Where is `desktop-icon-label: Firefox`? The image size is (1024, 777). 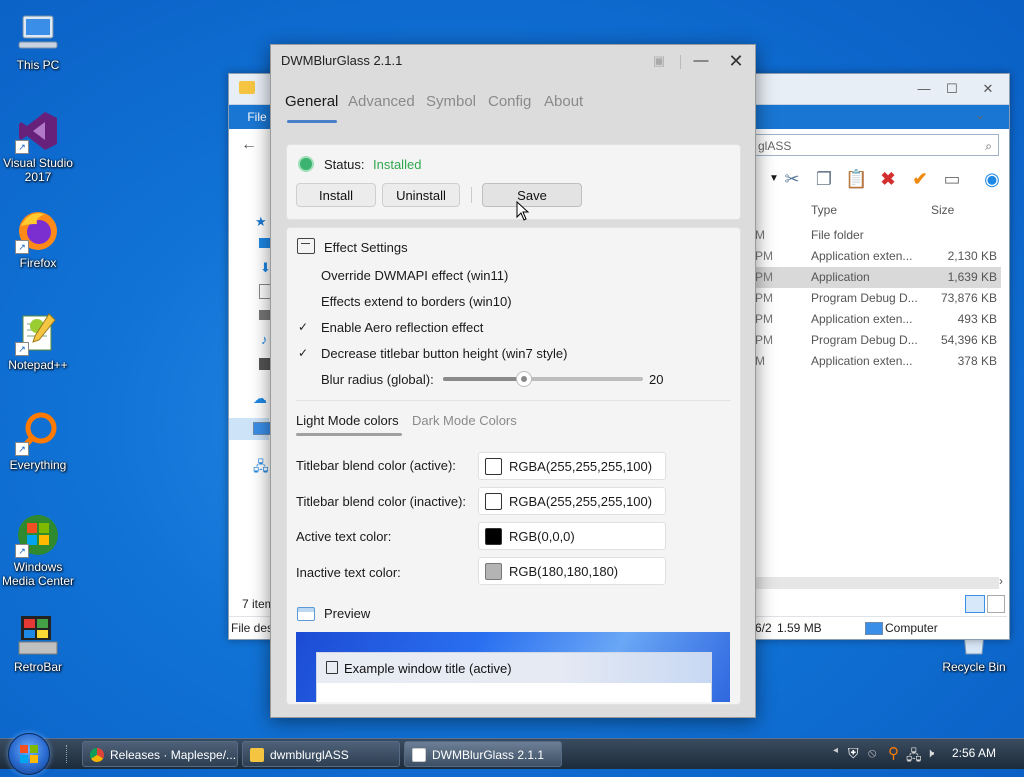 desktop-icon-label: Firefox is located at coordinates (38, 263).